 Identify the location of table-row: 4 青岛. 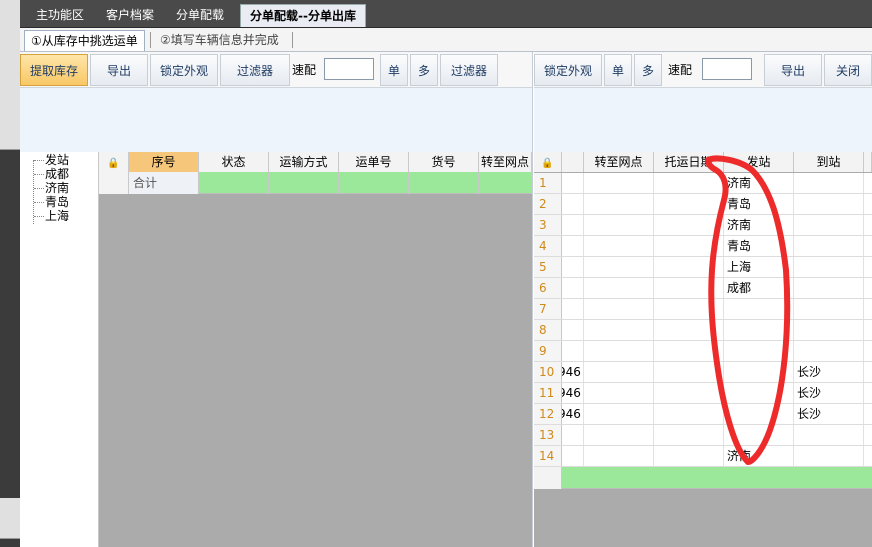
(703, 246).